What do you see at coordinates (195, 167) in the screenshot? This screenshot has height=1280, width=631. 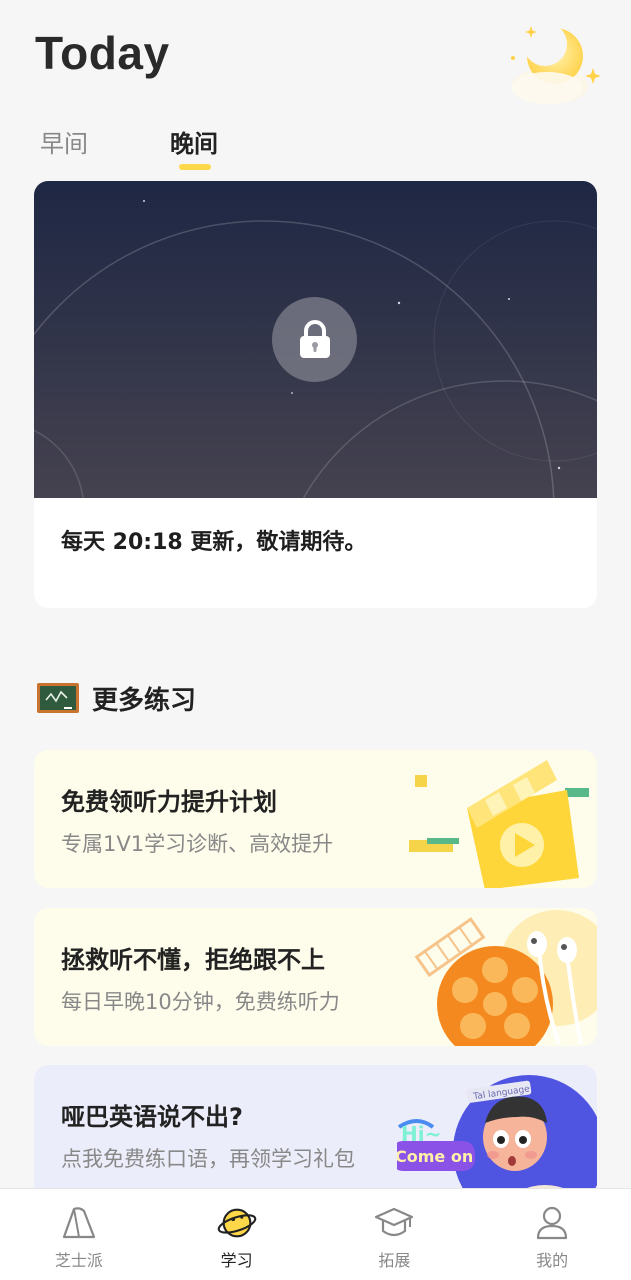 I see `active-tab-indicator` at bounding box center [195, 167].